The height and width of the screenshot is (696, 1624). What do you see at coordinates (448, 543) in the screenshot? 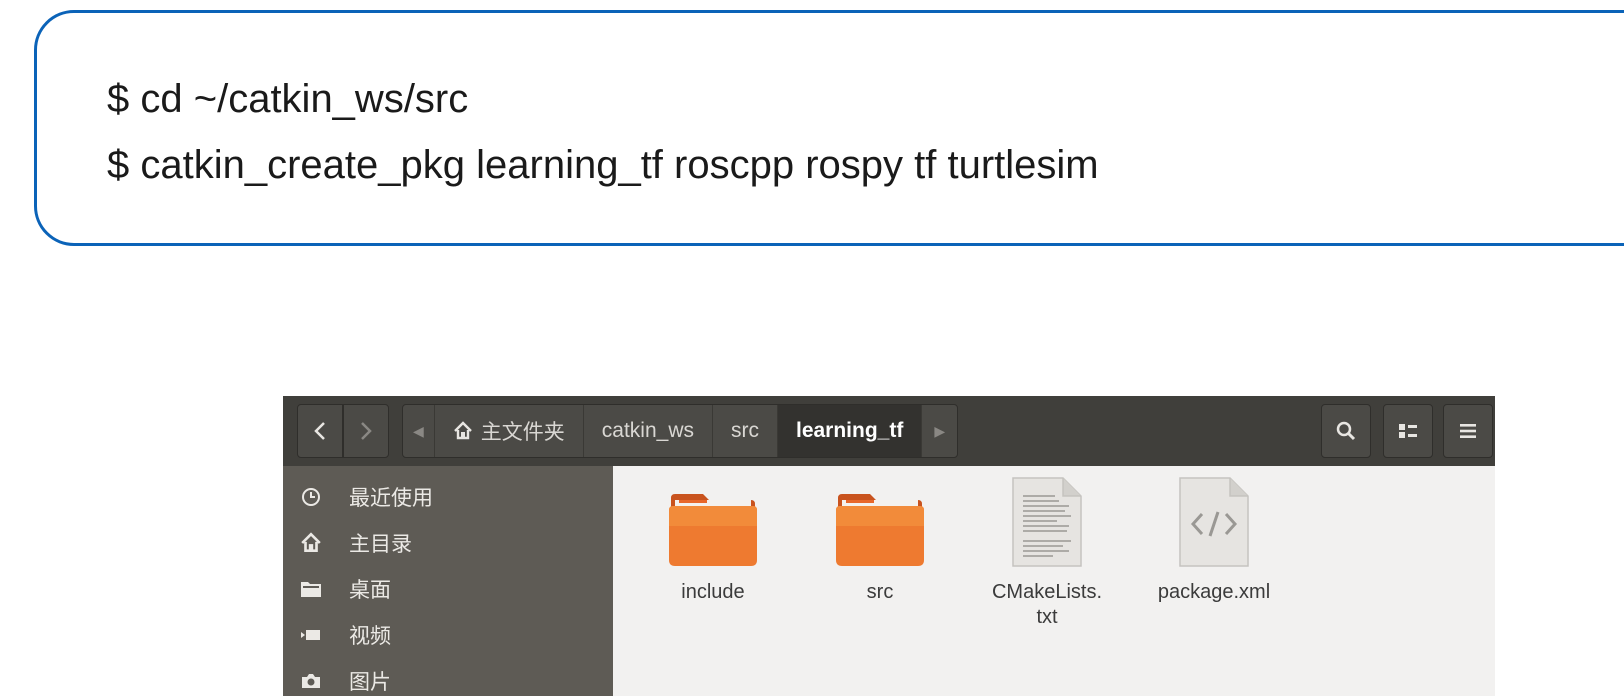
I see `sidebar-item-home: 主目录` at bounding box center [448, 543].